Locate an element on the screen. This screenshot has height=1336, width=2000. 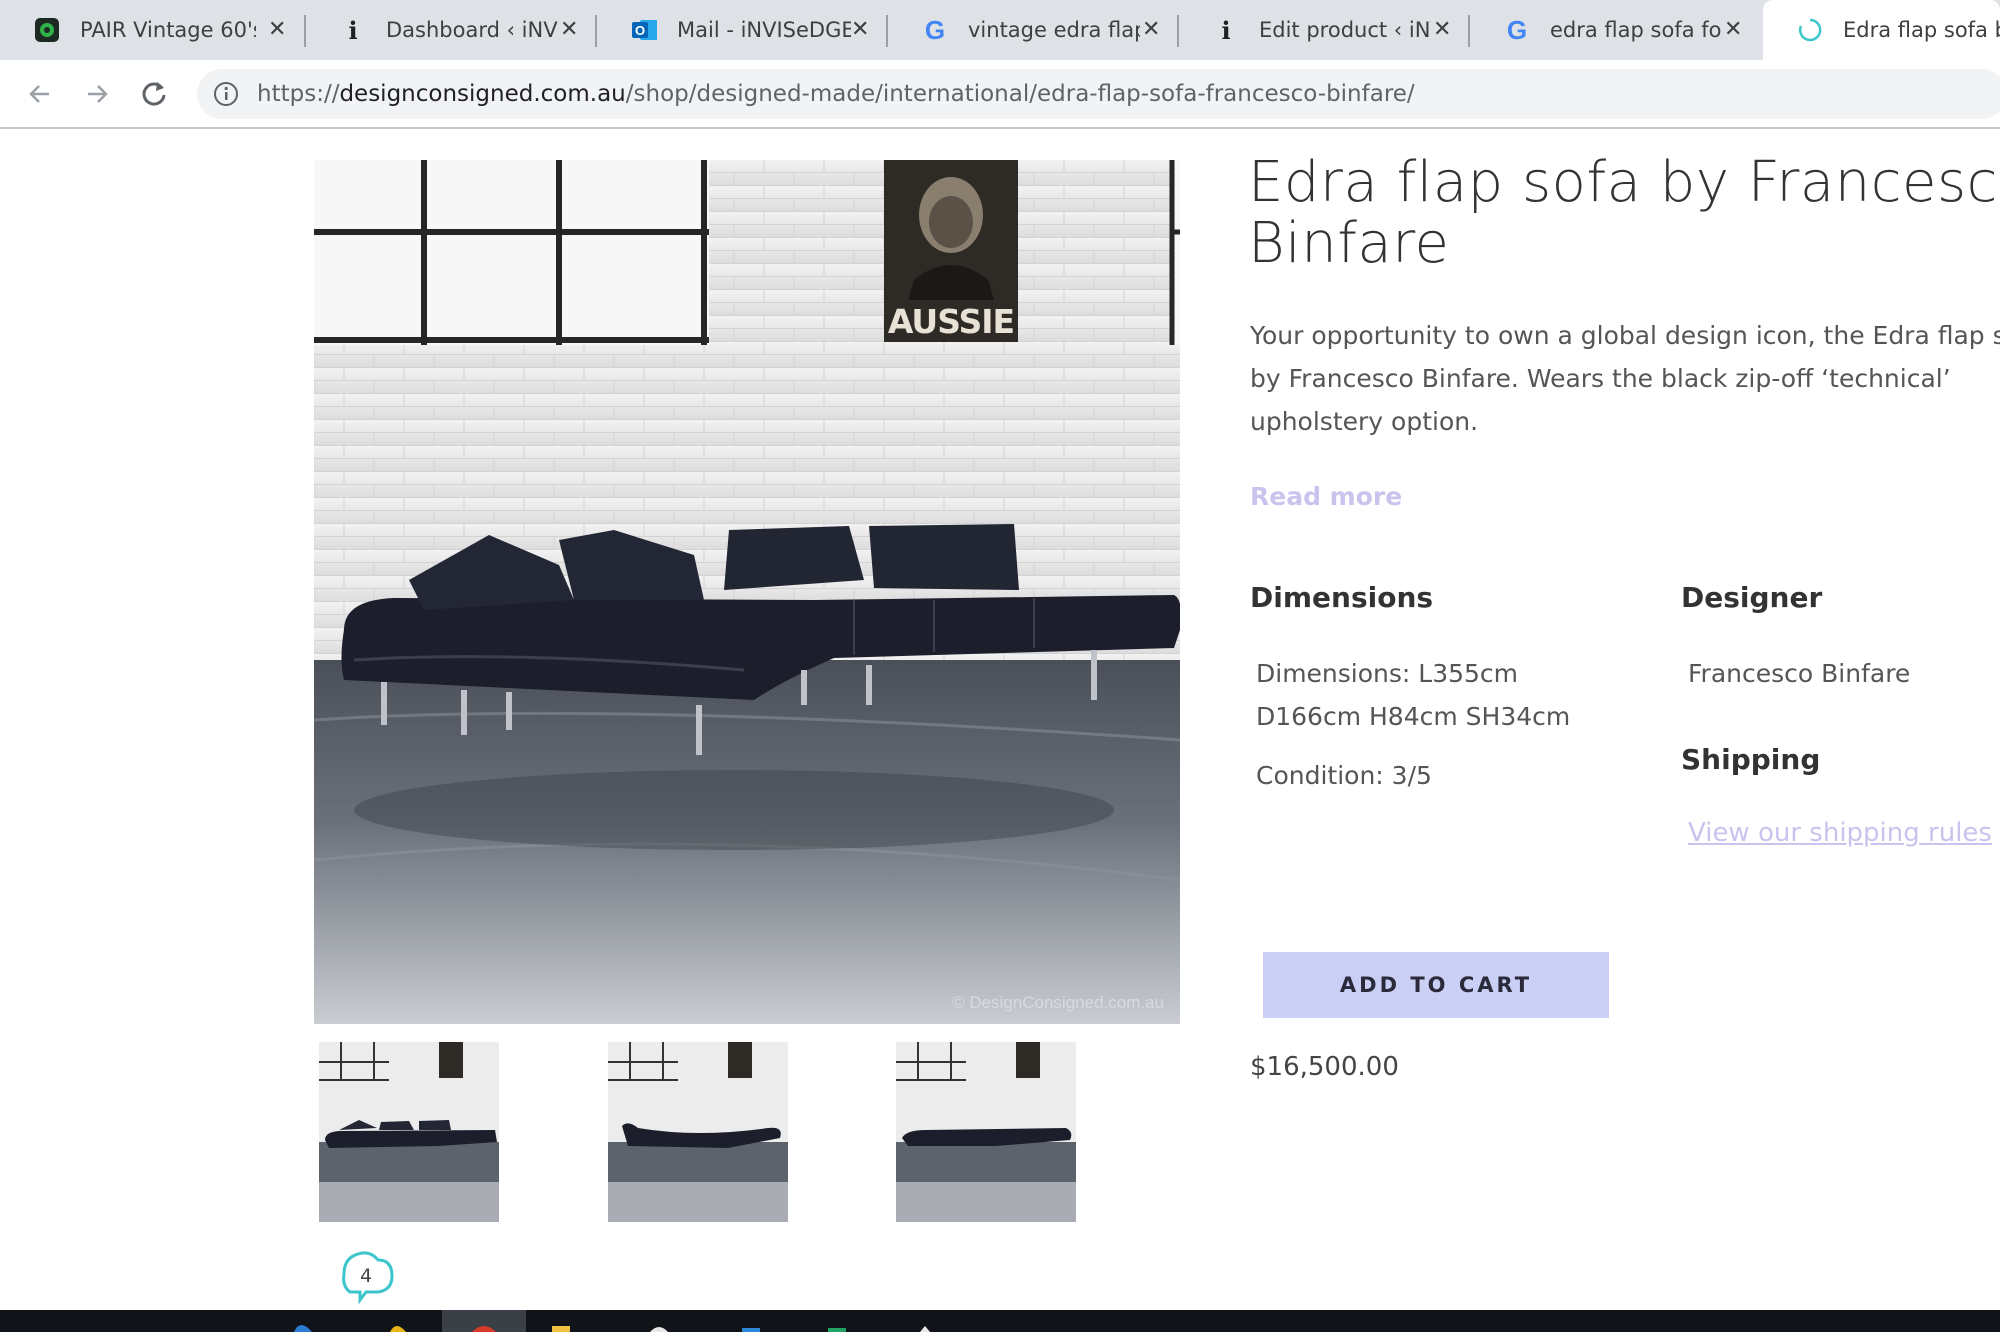
browser-tab: i Dashboard ‹ iNVIS ✕ is located at coordinates (451, 30).